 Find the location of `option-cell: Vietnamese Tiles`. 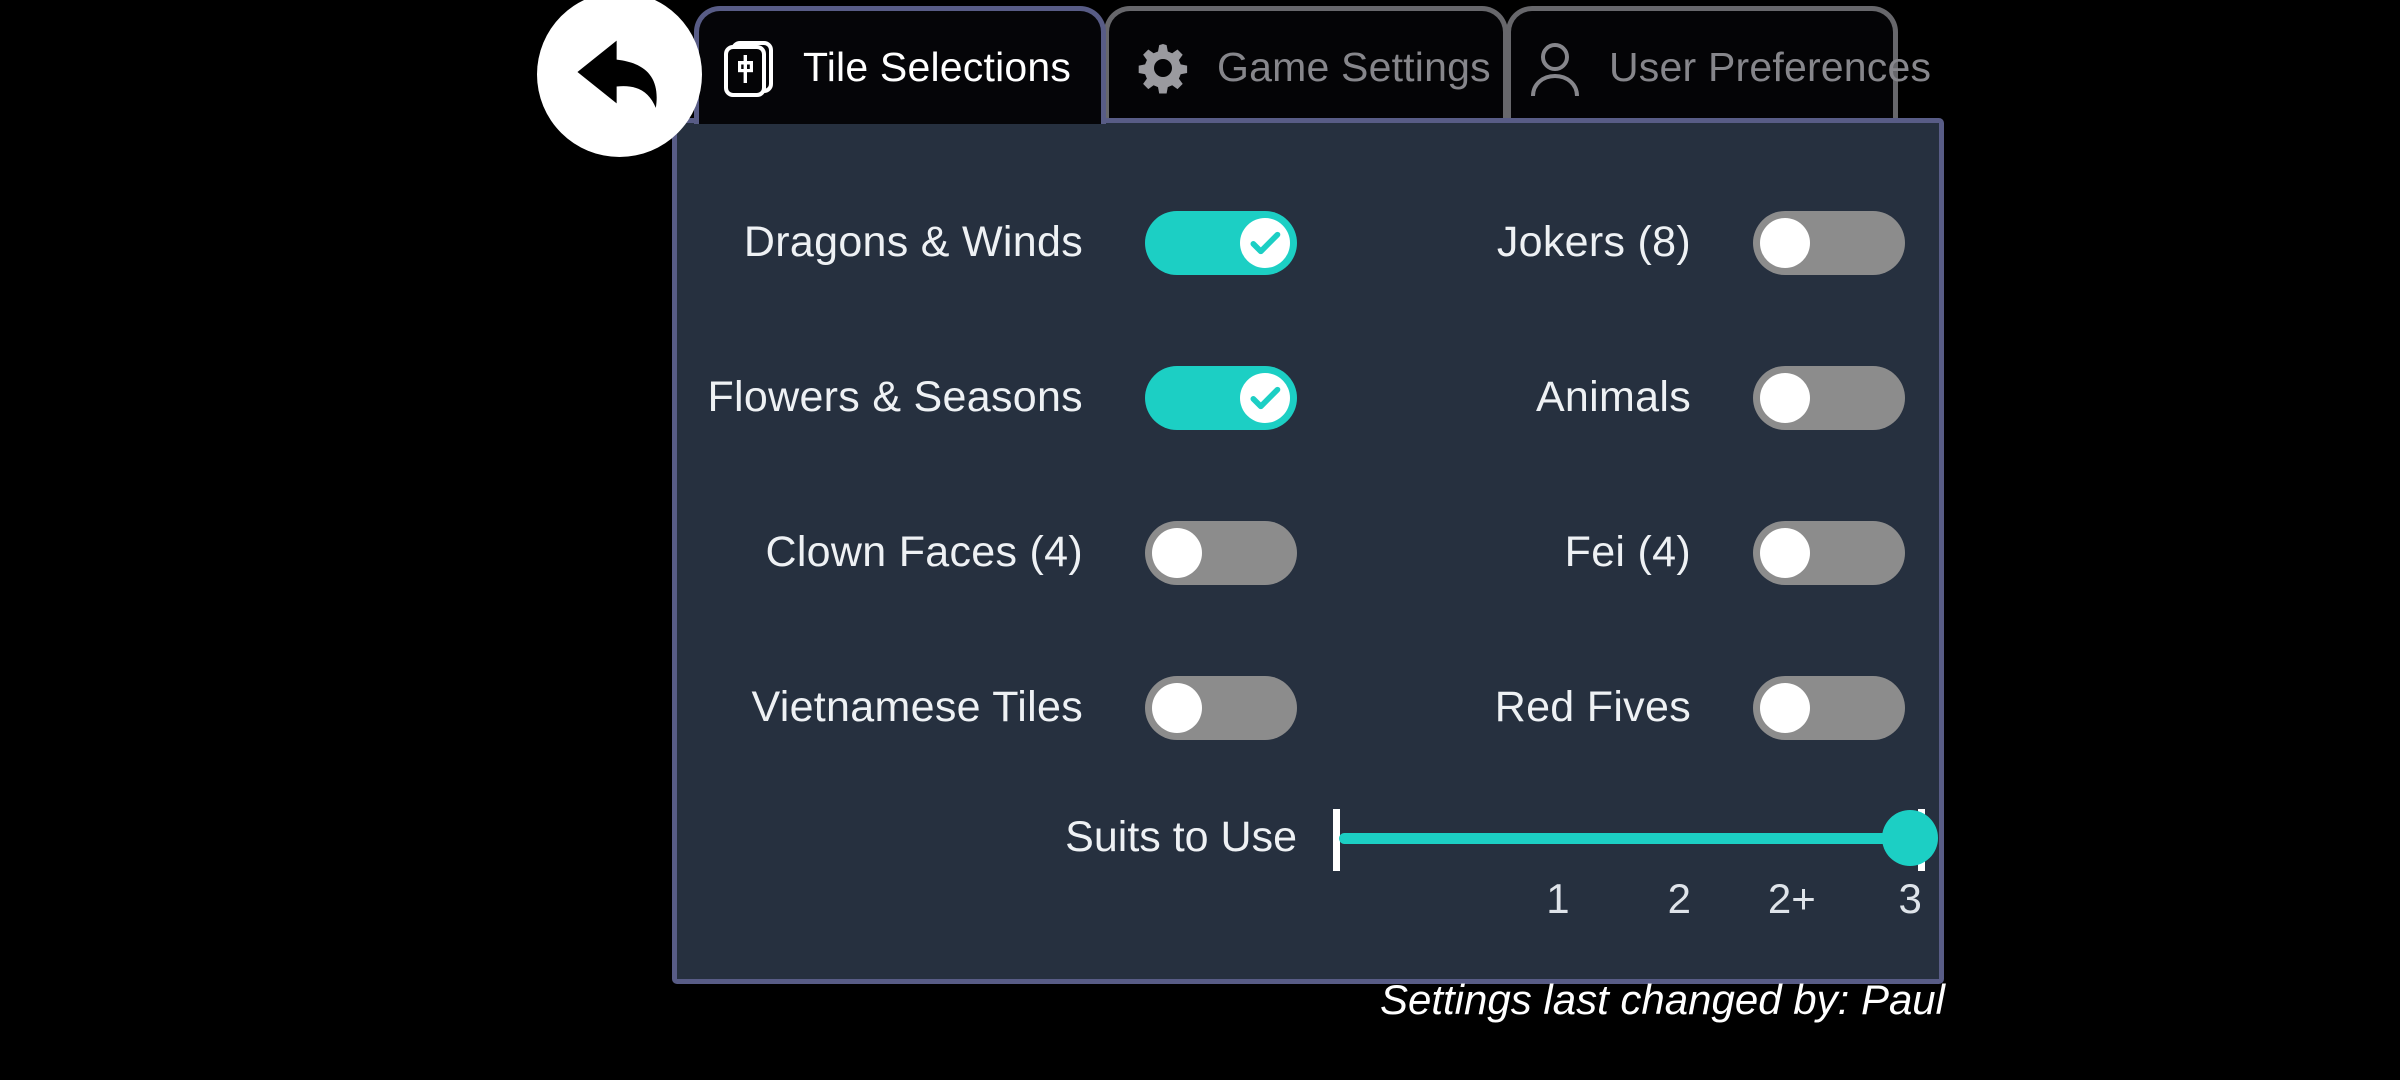

option-cell: Vietnamese Tiles is located at coordinates (987, 707).